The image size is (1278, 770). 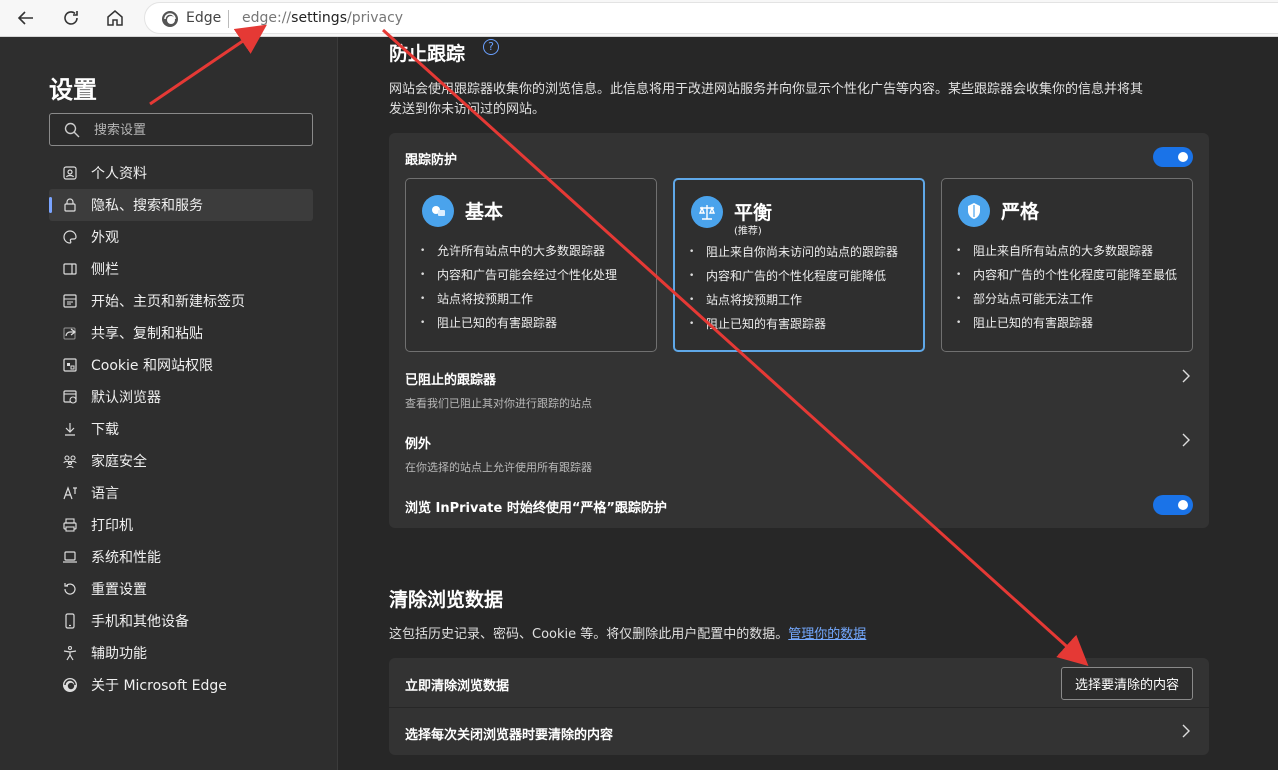 What do you see at coordinates (70, 333) in the screenshot?
I see `share-icon` at bounding box center [70, 333].